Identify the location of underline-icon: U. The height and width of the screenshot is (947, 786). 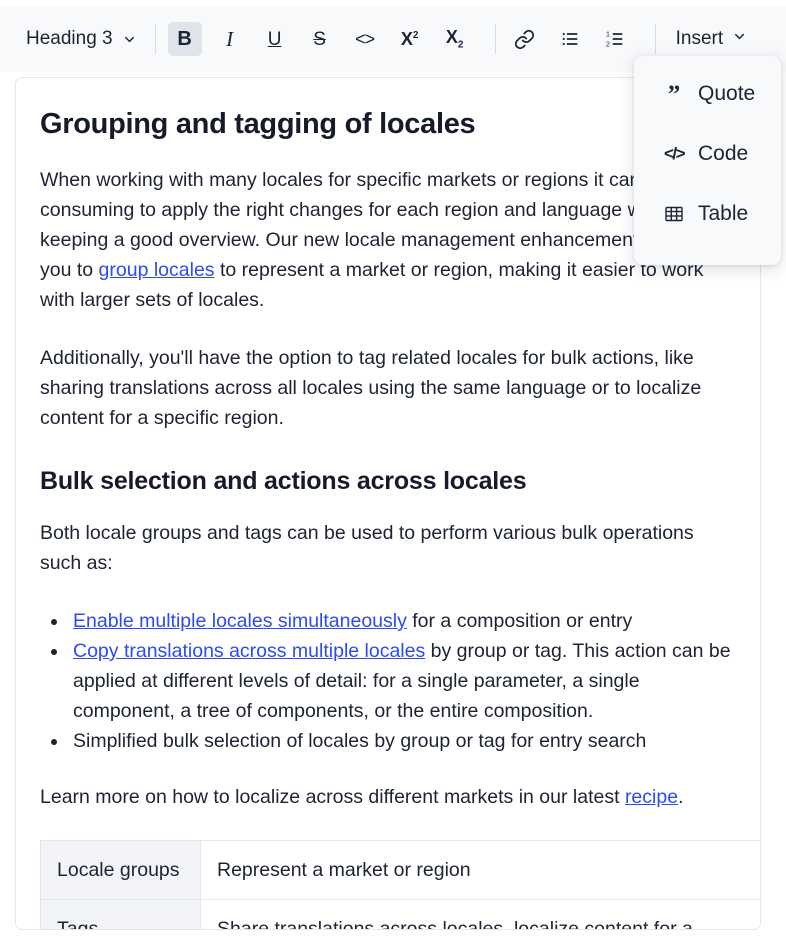
(274, 39).